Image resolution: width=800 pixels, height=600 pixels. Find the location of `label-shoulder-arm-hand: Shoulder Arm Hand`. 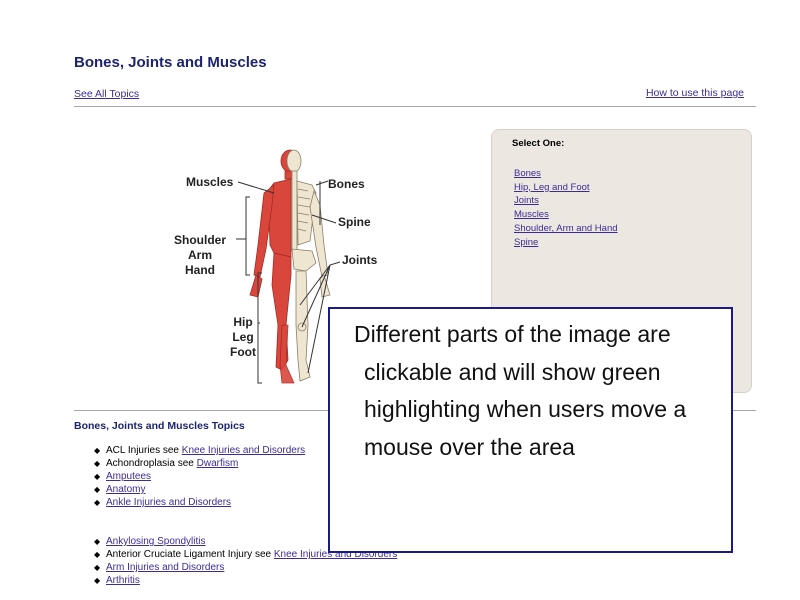

label-shoulder-arm-hand: Shoulder Arm Hand is located at coordinates (200, 255).